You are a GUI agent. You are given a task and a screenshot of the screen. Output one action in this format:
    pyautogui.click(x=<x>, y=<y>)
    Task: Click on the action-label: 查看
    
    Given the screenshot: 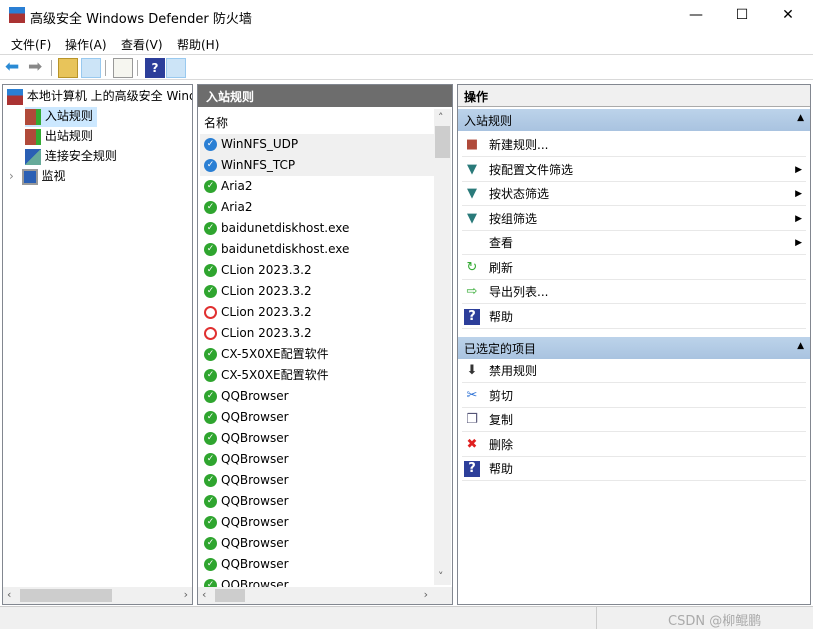 What is the action you would take?
    pyautogui.click(x=501, y=243)
    